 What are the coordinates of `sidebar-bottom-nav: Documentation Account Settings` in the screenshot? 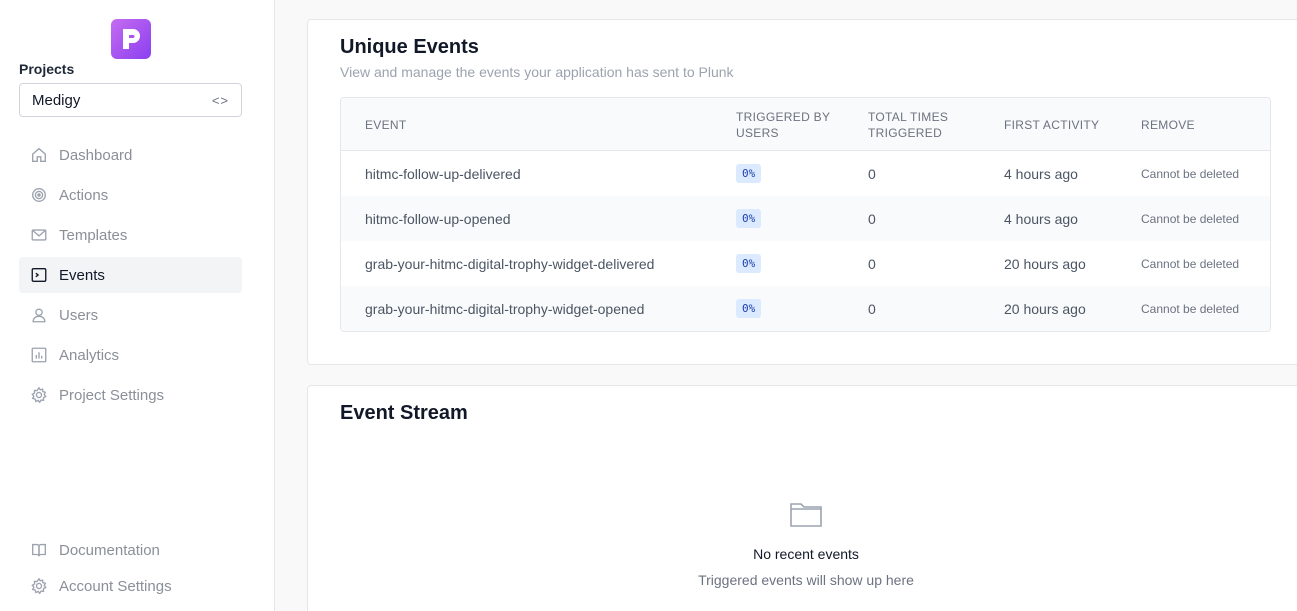 It's located at (130, 568).